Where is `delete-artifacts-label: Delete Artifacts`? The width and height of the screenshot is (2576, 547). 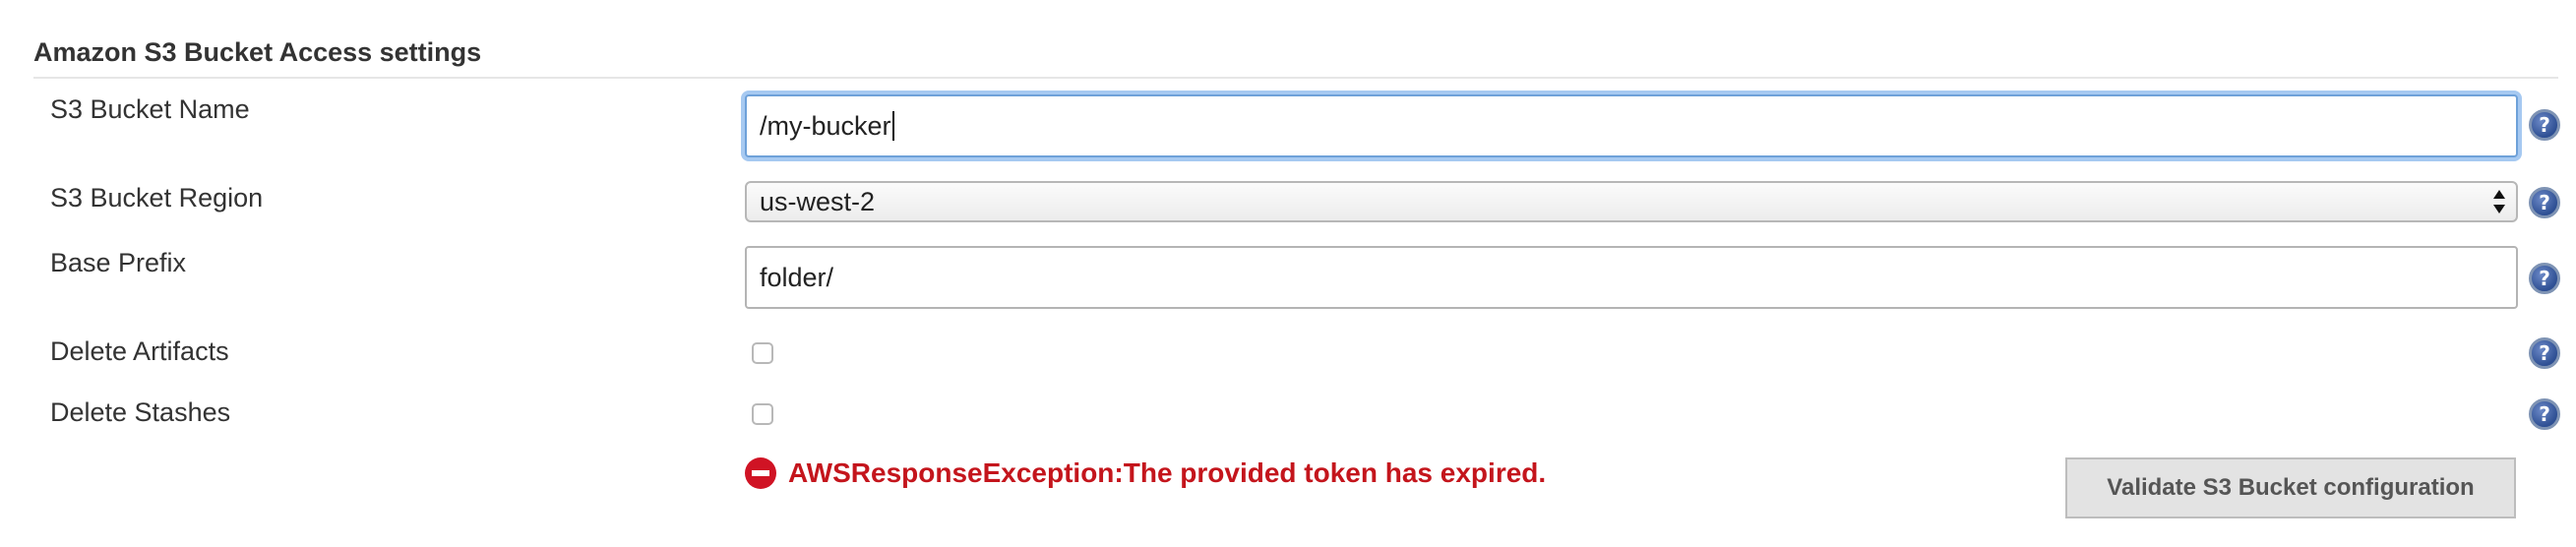 delete-artifacts-label: Delete Artifacts is located at coordinates (139, 351).